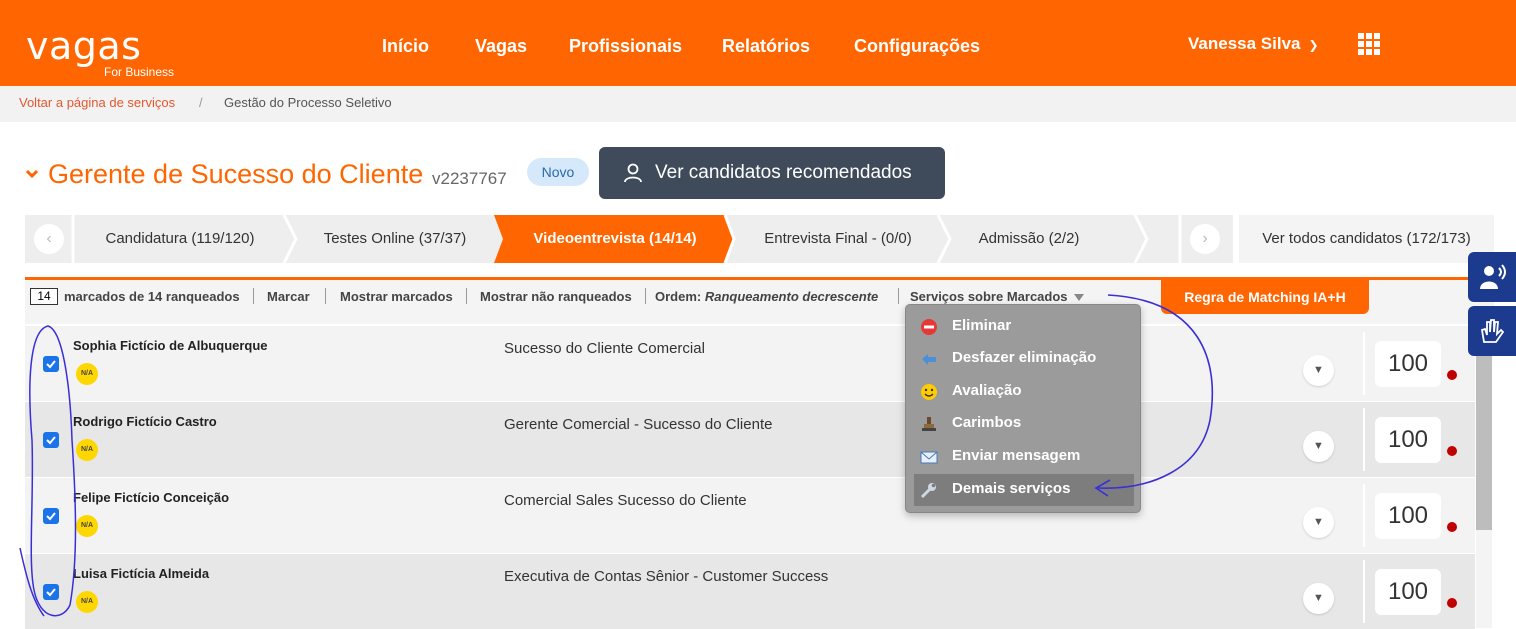  Describe the element at coordinates (97, 102) in the screenshot. I see `breadcrumb-back-link: Voltar a página de serviços` at that location.